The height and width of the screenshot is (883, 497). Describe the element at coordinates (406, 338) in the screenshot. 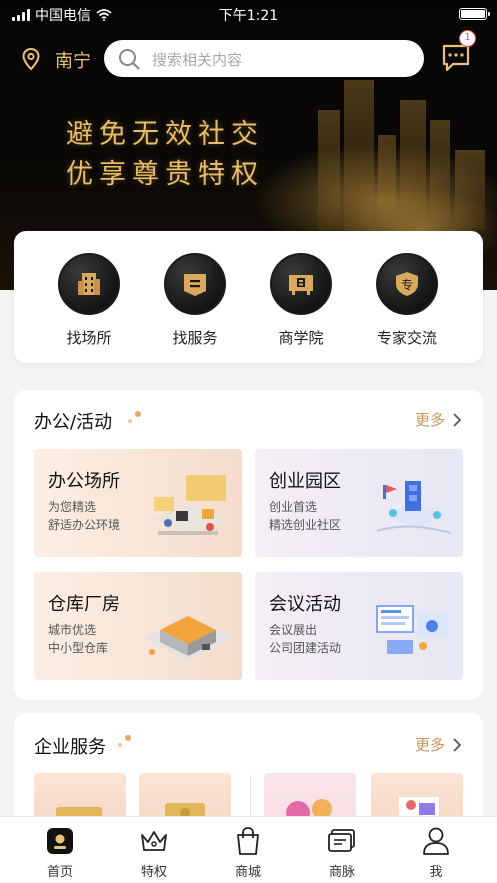

I see `quick-item-label: 专家交流` at that location.